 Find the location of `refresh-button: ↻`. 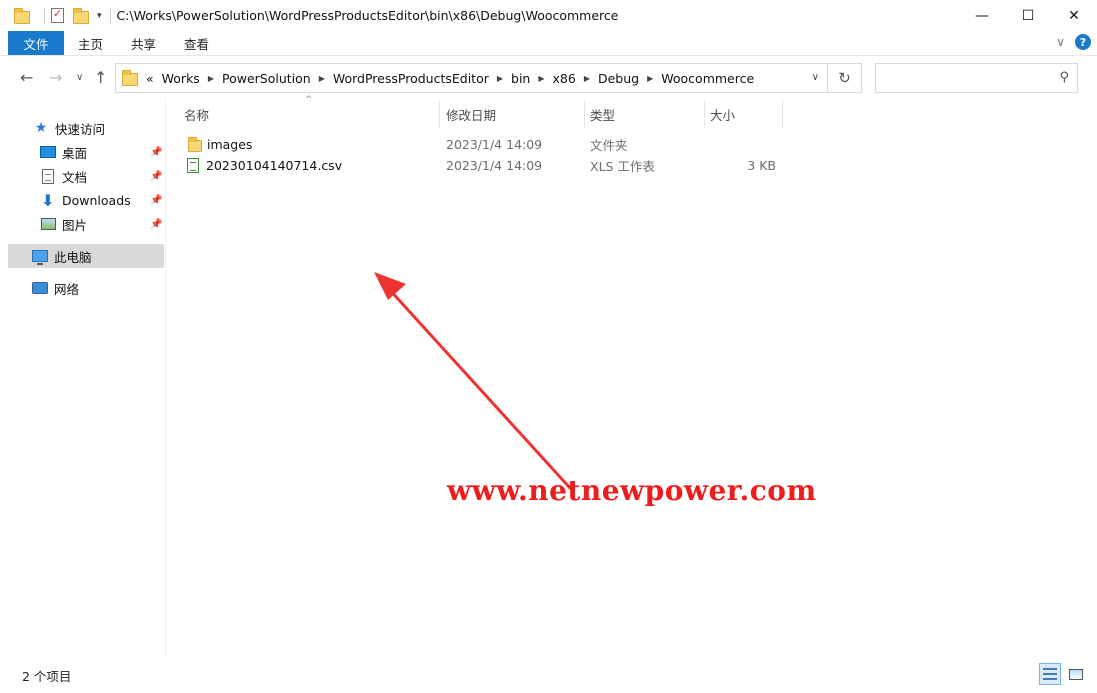

refresh-button: ↻ is located at coordinates (845, 78).